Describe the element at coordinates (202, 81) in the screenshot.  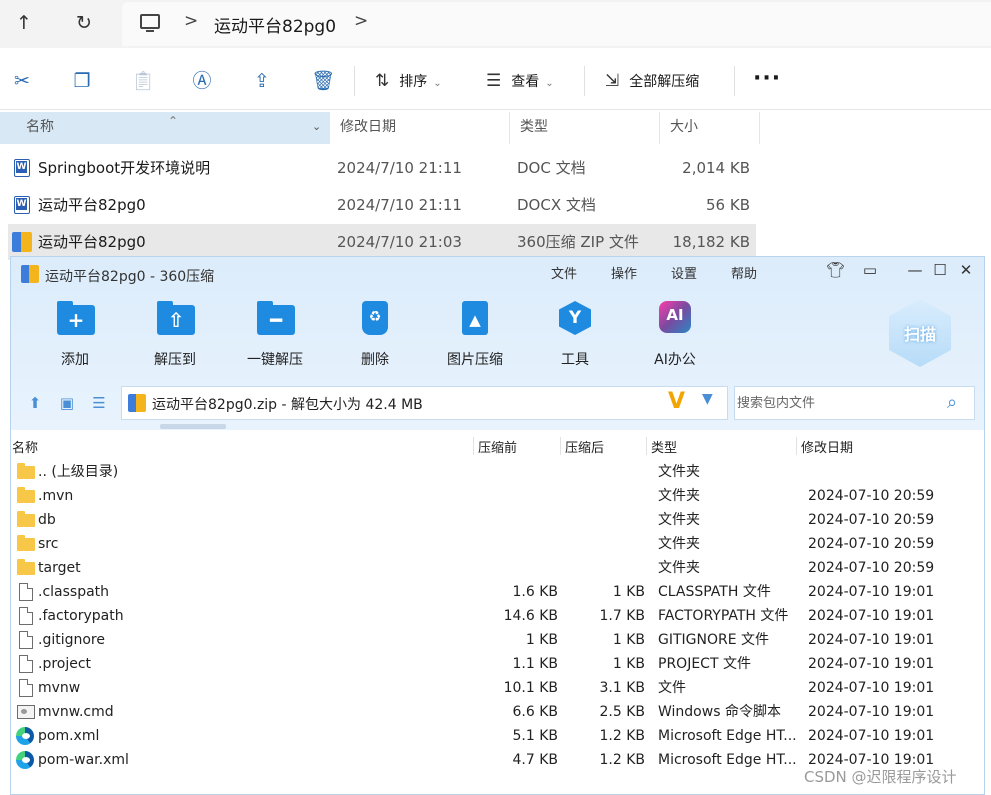
I see `rename-icon: Ⓐ` at that location.